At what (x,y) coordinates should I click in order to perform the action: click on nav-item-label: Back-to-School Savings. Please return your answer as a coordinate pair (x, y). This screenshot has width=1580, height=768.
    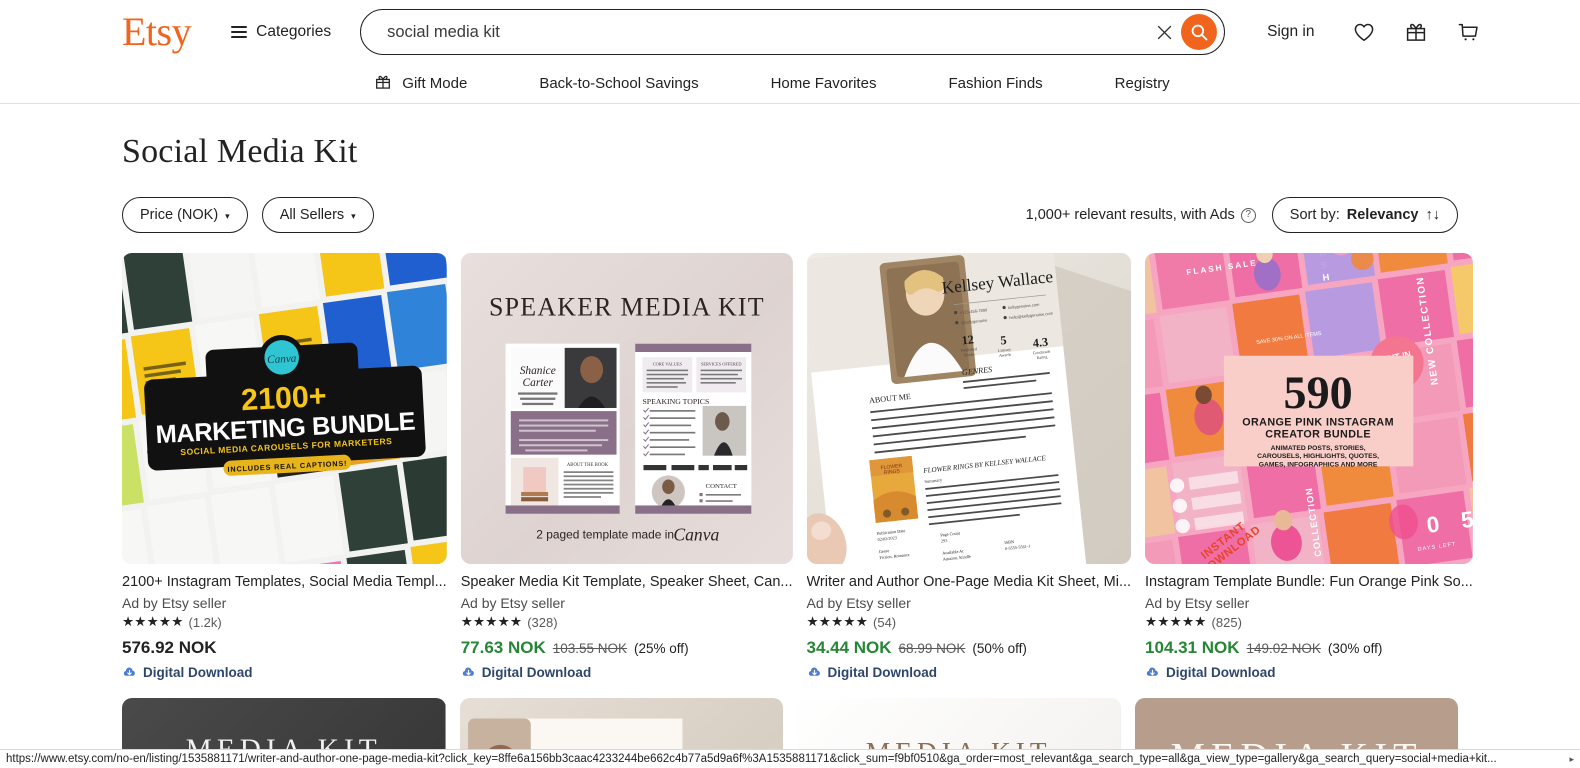
    Looking at the image, I should click on (619, 83).